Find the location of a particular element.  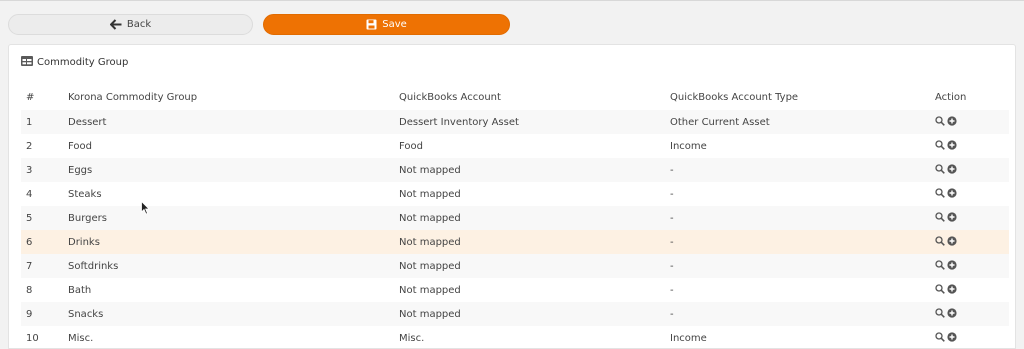

korona-commodity-group: Eggs is located at coordinates (228, 170).